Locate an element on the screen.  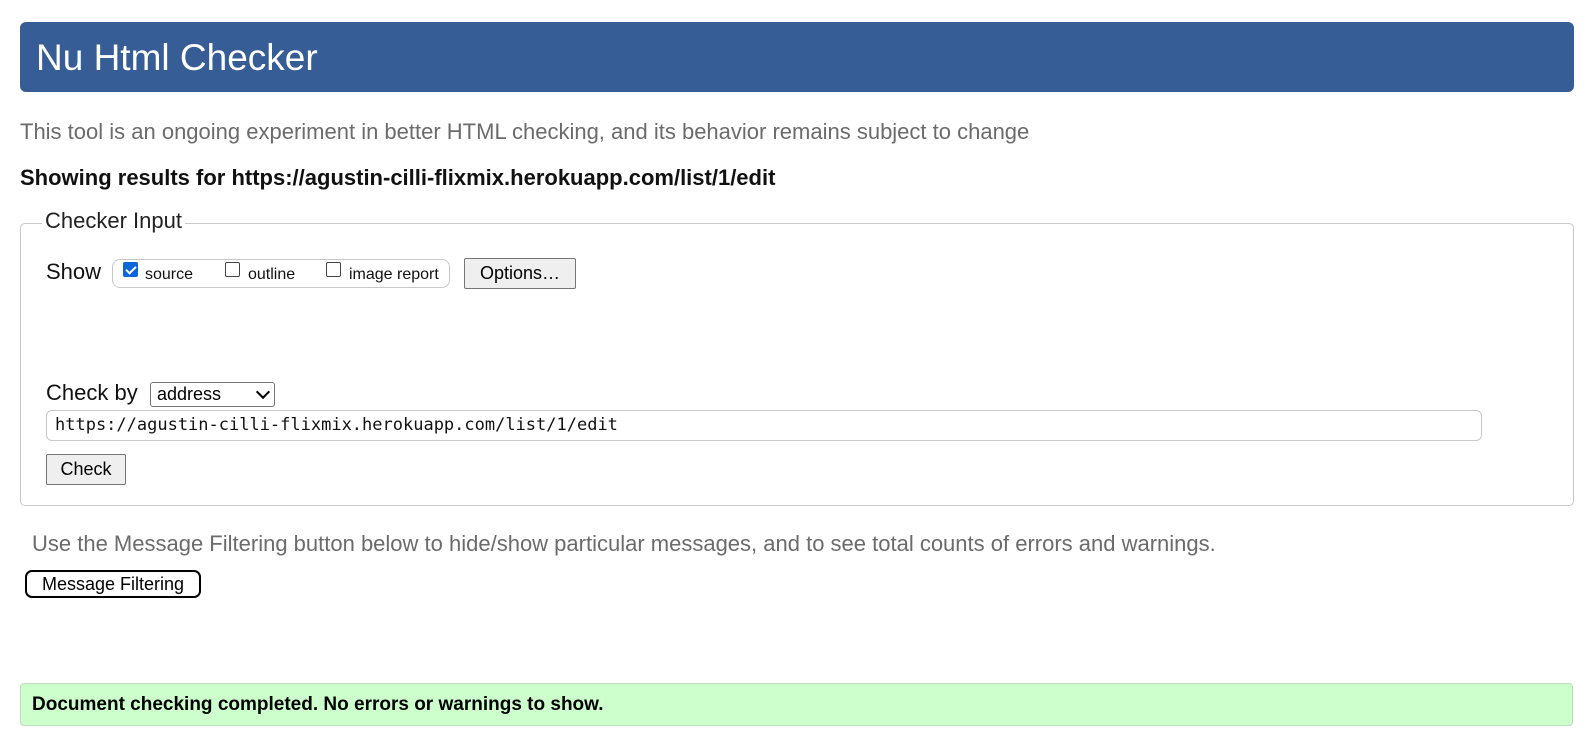
page-header: Nu Html Checker is located at coordinates (797, 57).